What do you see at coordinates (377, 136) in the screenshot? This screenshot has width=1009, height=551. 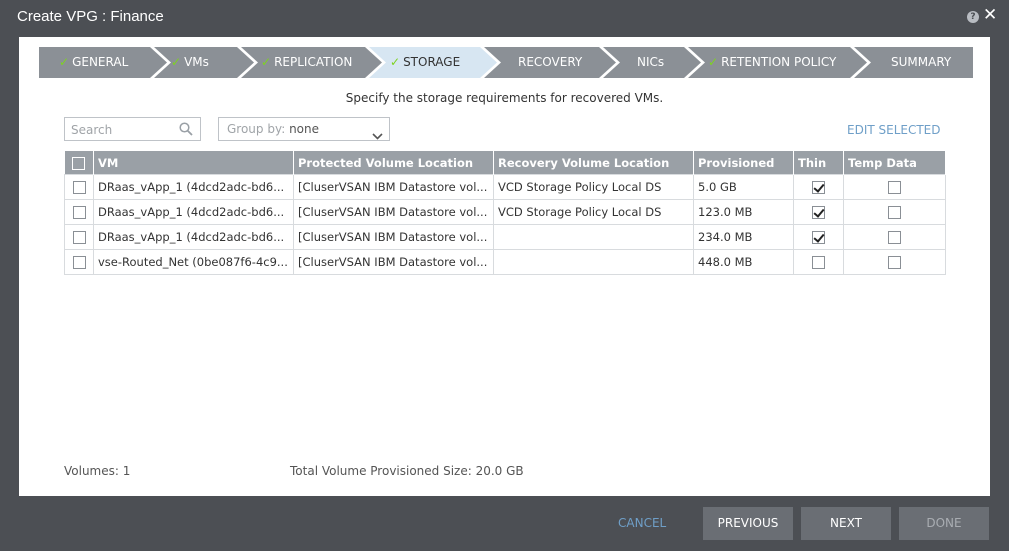 I see `chevron-down-icon` at bounding box center [377, 136].